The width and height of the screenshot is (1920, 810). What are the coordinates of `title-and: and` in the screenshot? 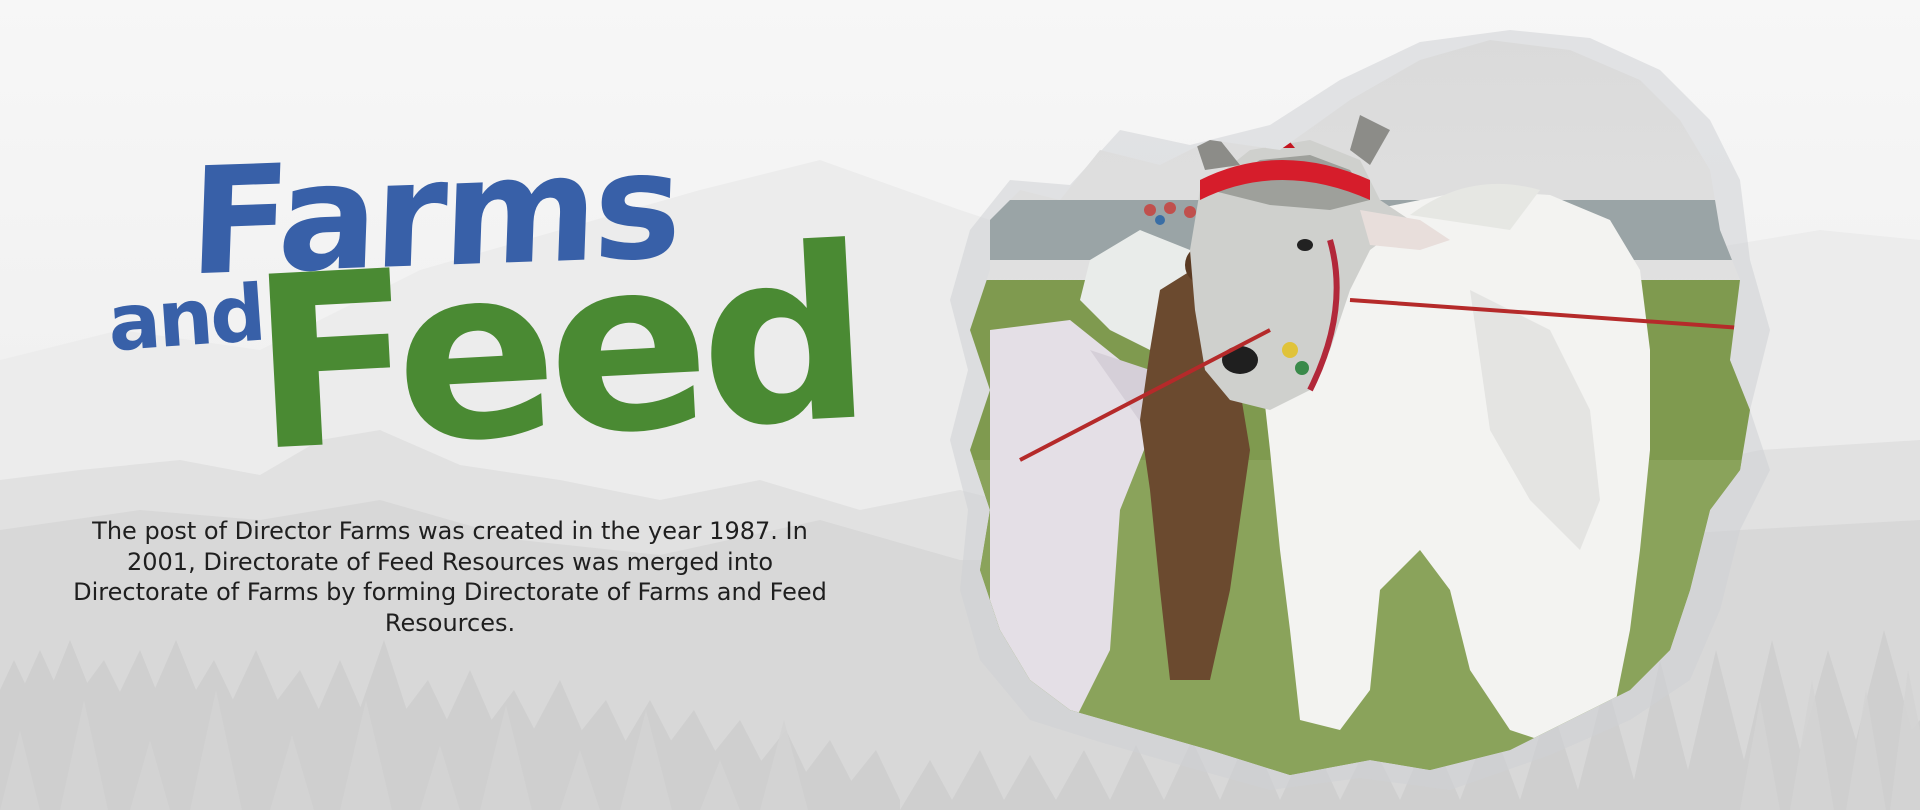 It's located at (185, 319).